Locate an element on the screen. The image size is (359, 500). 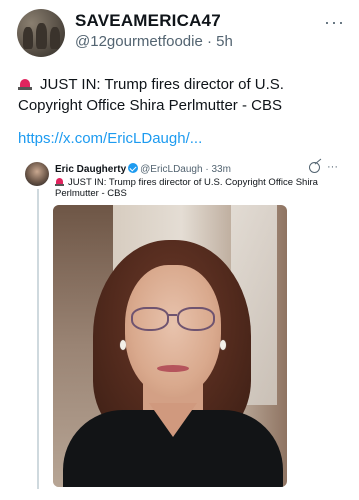
grok-icon is located at coordinates (314, 167).